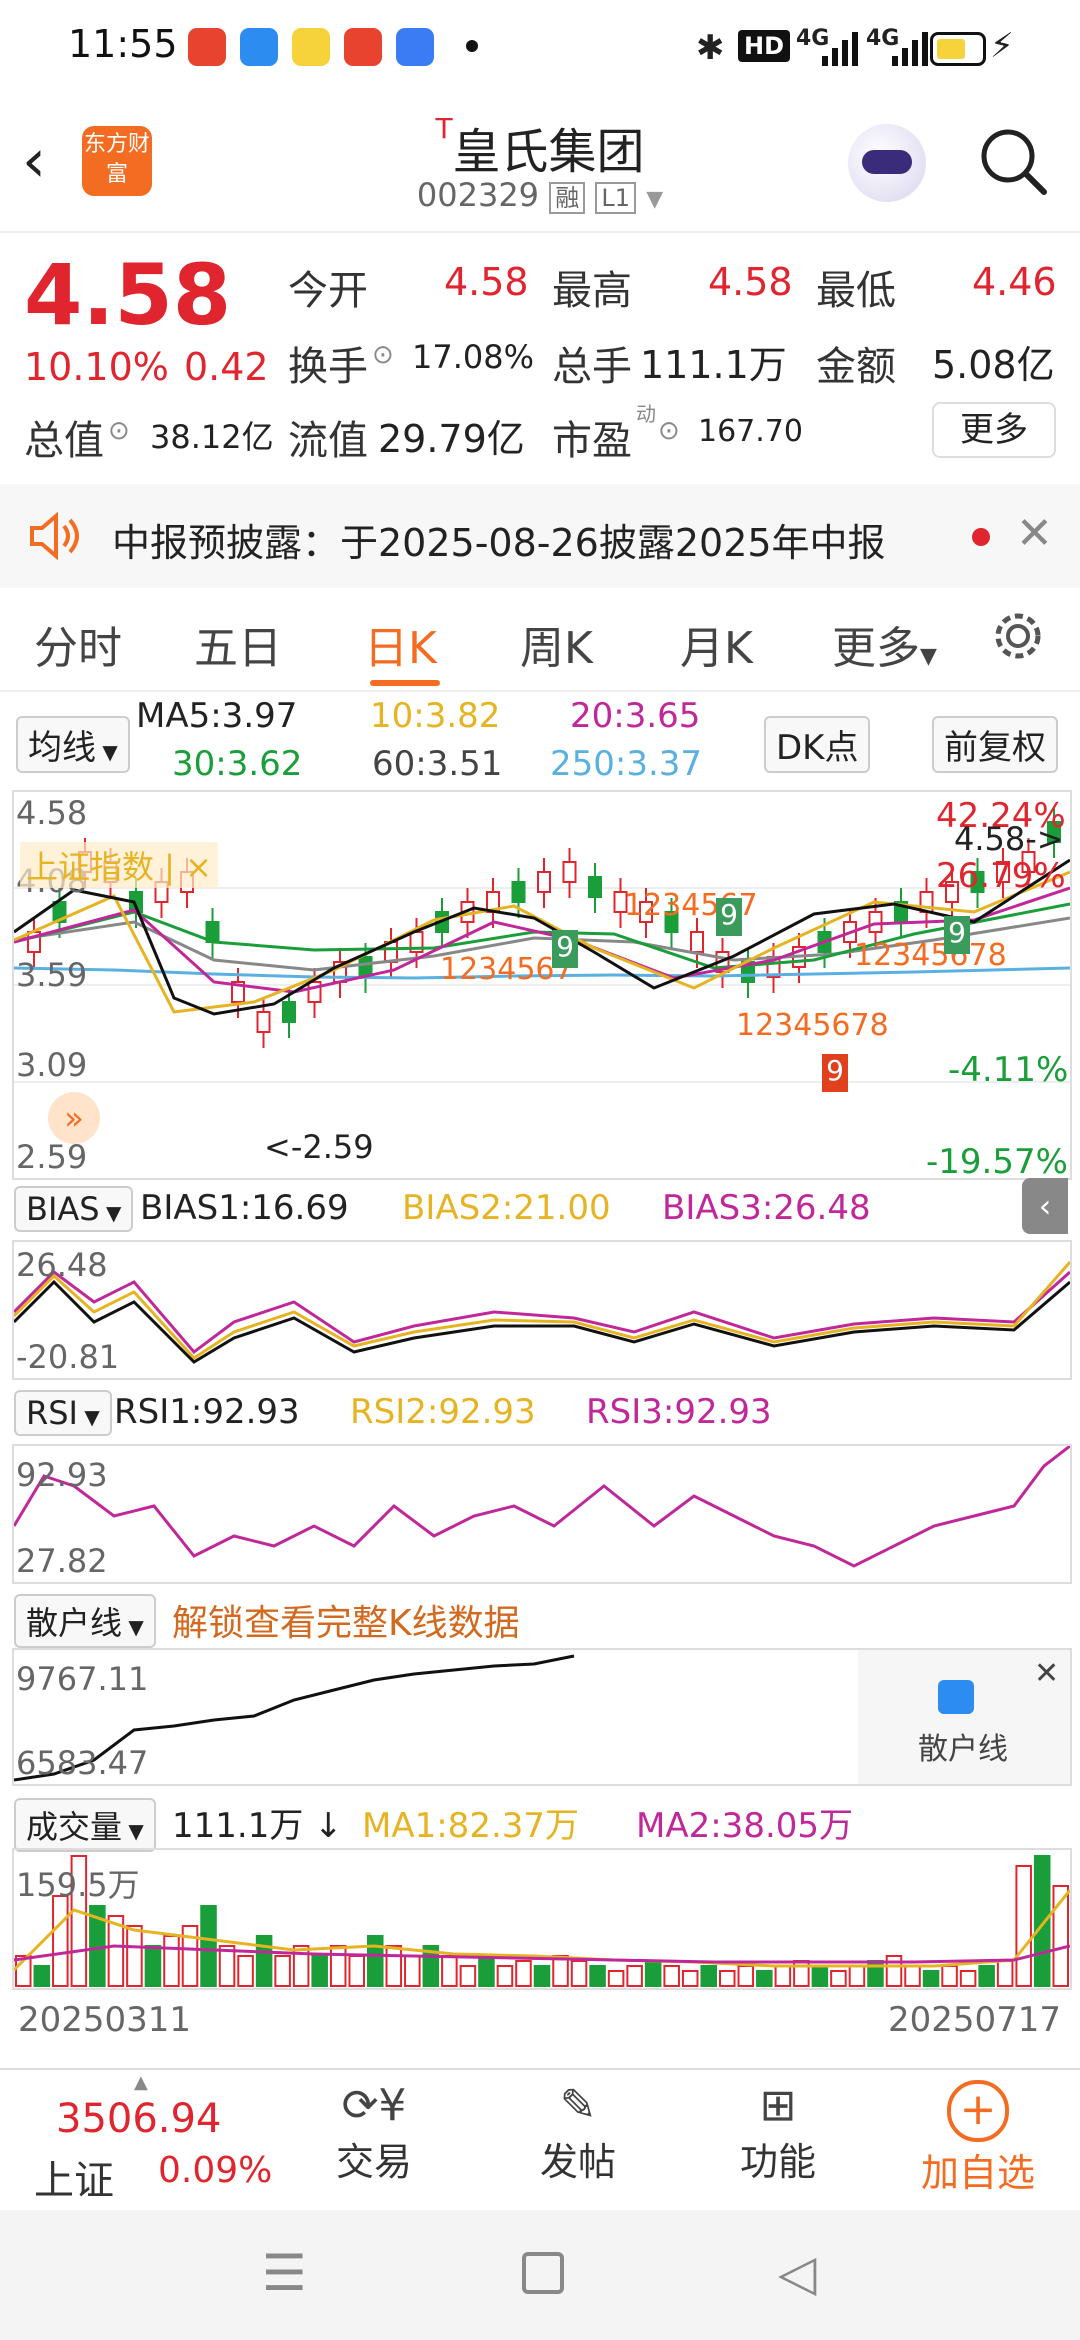 This screenshot has height=2340, width=1080. Describe the element at coordinates (646, 414) in the screenshot. I see `pe-superscript: 动` at that location.